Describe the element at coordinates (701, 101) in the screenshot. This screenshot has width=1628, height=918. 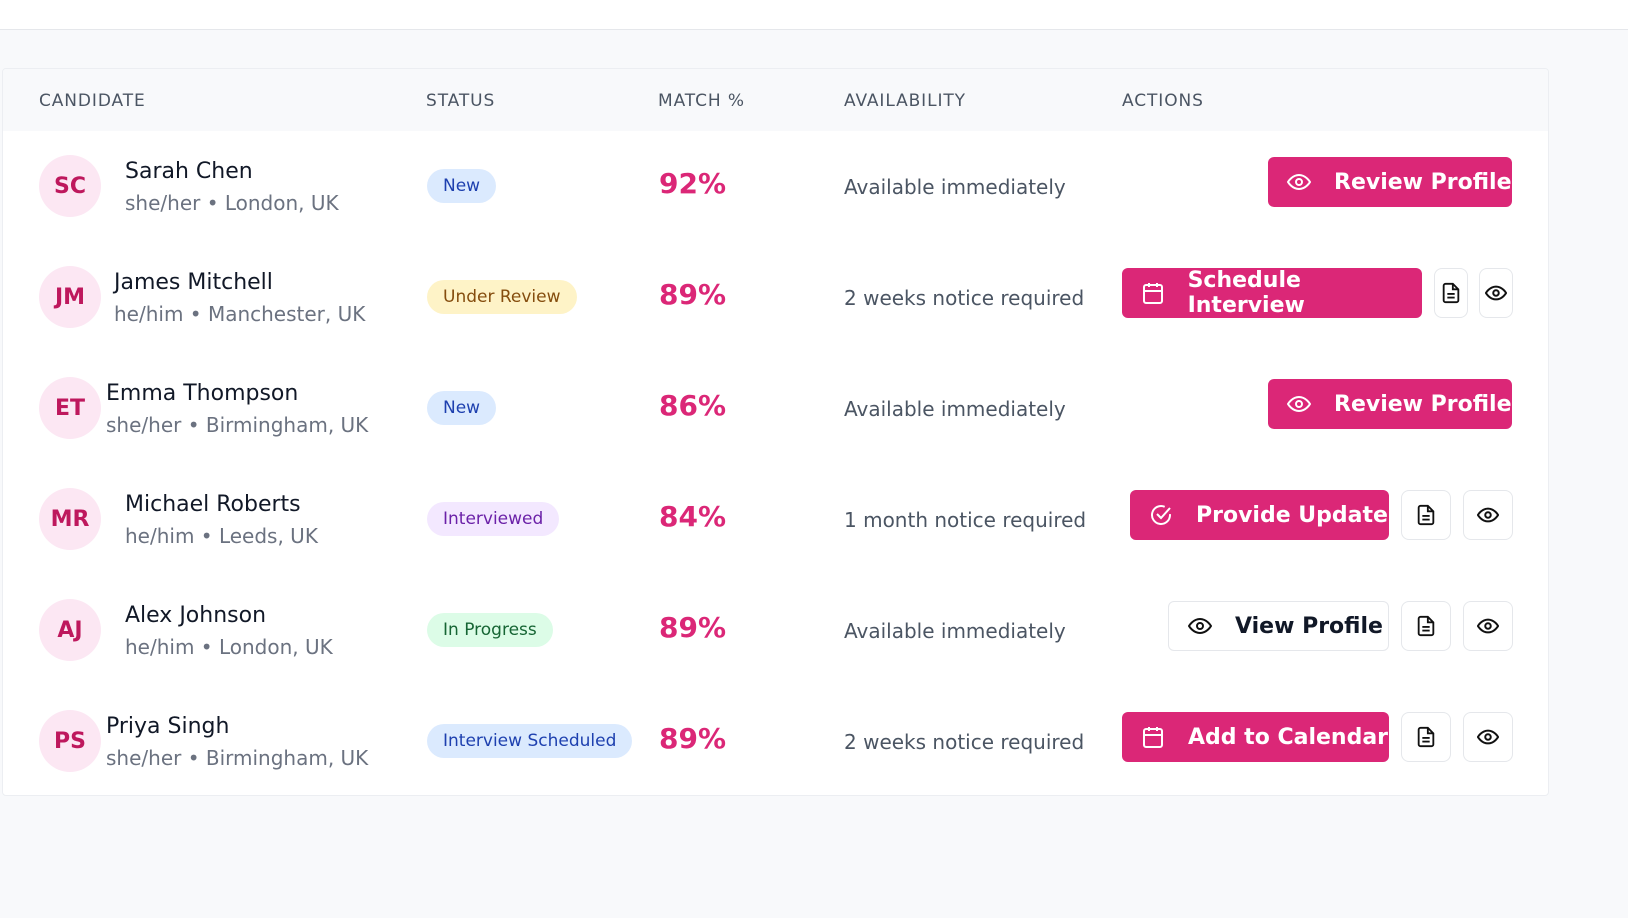
I see `header-match: MATCH %` at that location.